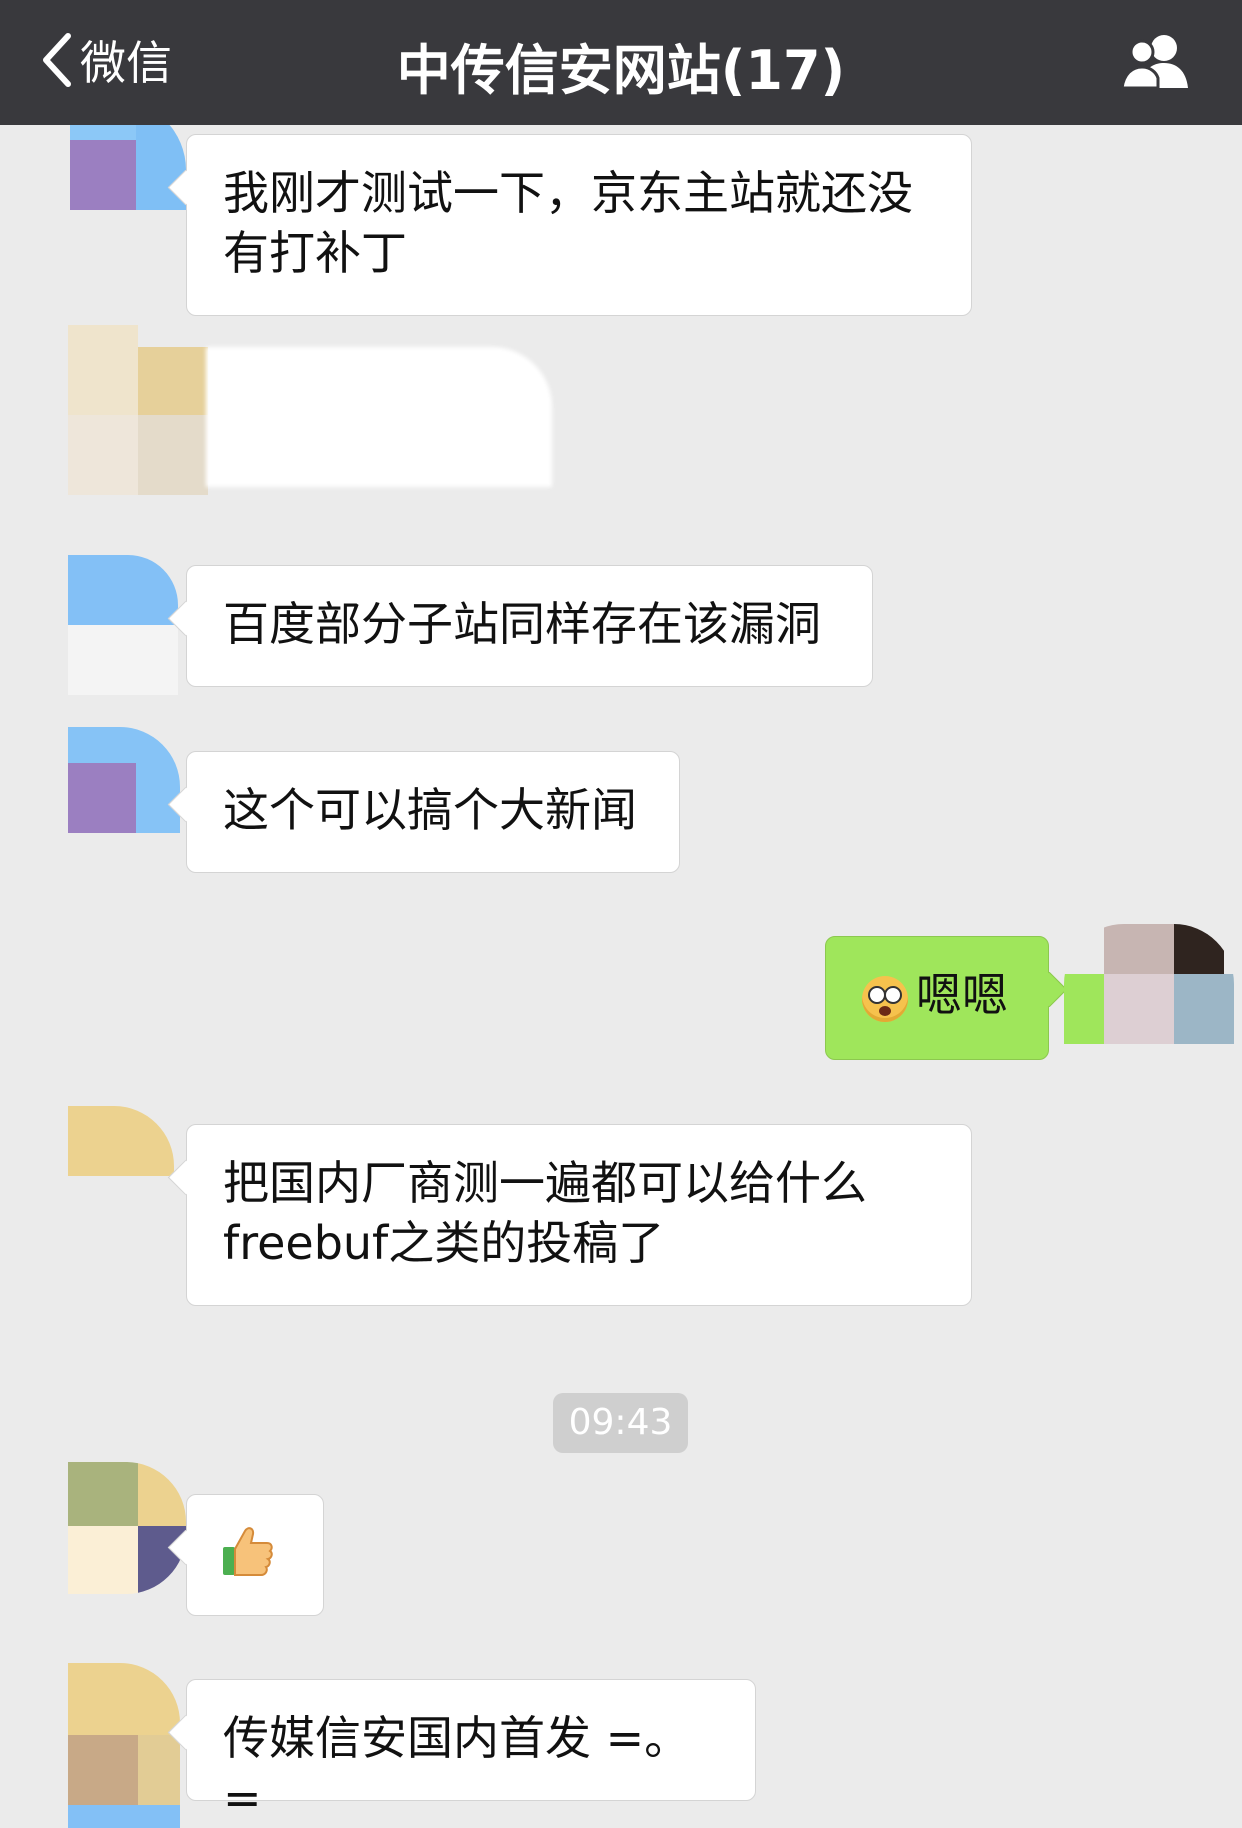 The height and width of the screenshot is (1828, 1242). Describe the element at coordinates (430, 810) in the screenshot. I see `message-text: 这个可以搞个大新闻` at that location.